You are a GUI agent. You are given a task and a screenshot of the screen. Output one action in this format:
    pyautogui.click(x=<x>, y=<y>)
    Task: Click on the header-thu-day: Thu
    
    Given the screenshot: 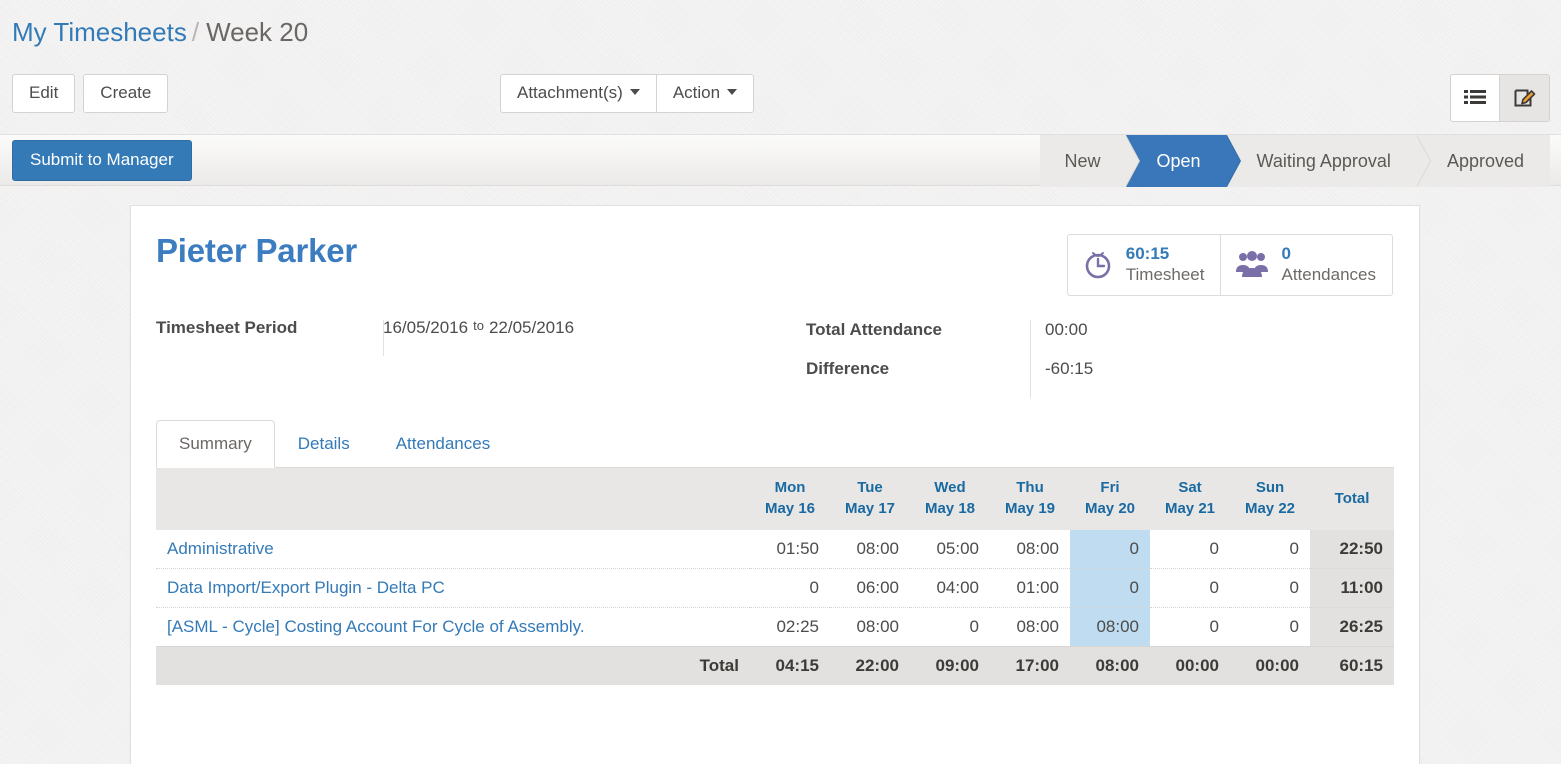 What is the action you would take?
    pyautogui.click(x=1030, y=487)
    